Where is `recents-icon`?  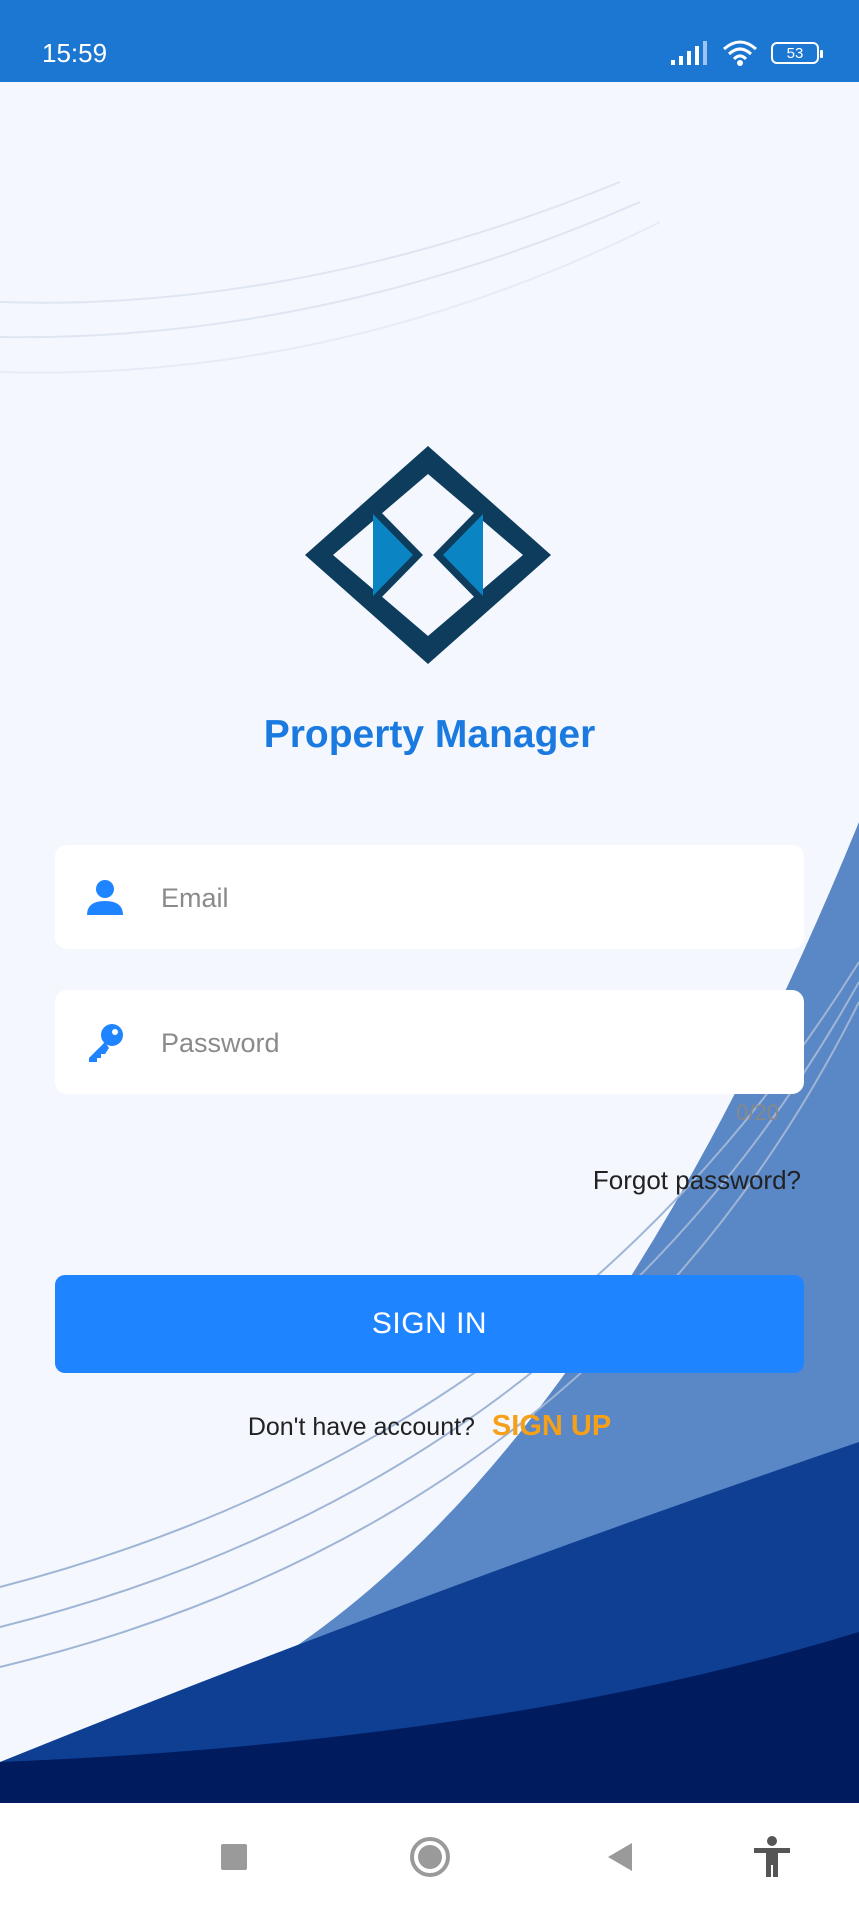 recents-icon is located at coordinates (234, 1857).